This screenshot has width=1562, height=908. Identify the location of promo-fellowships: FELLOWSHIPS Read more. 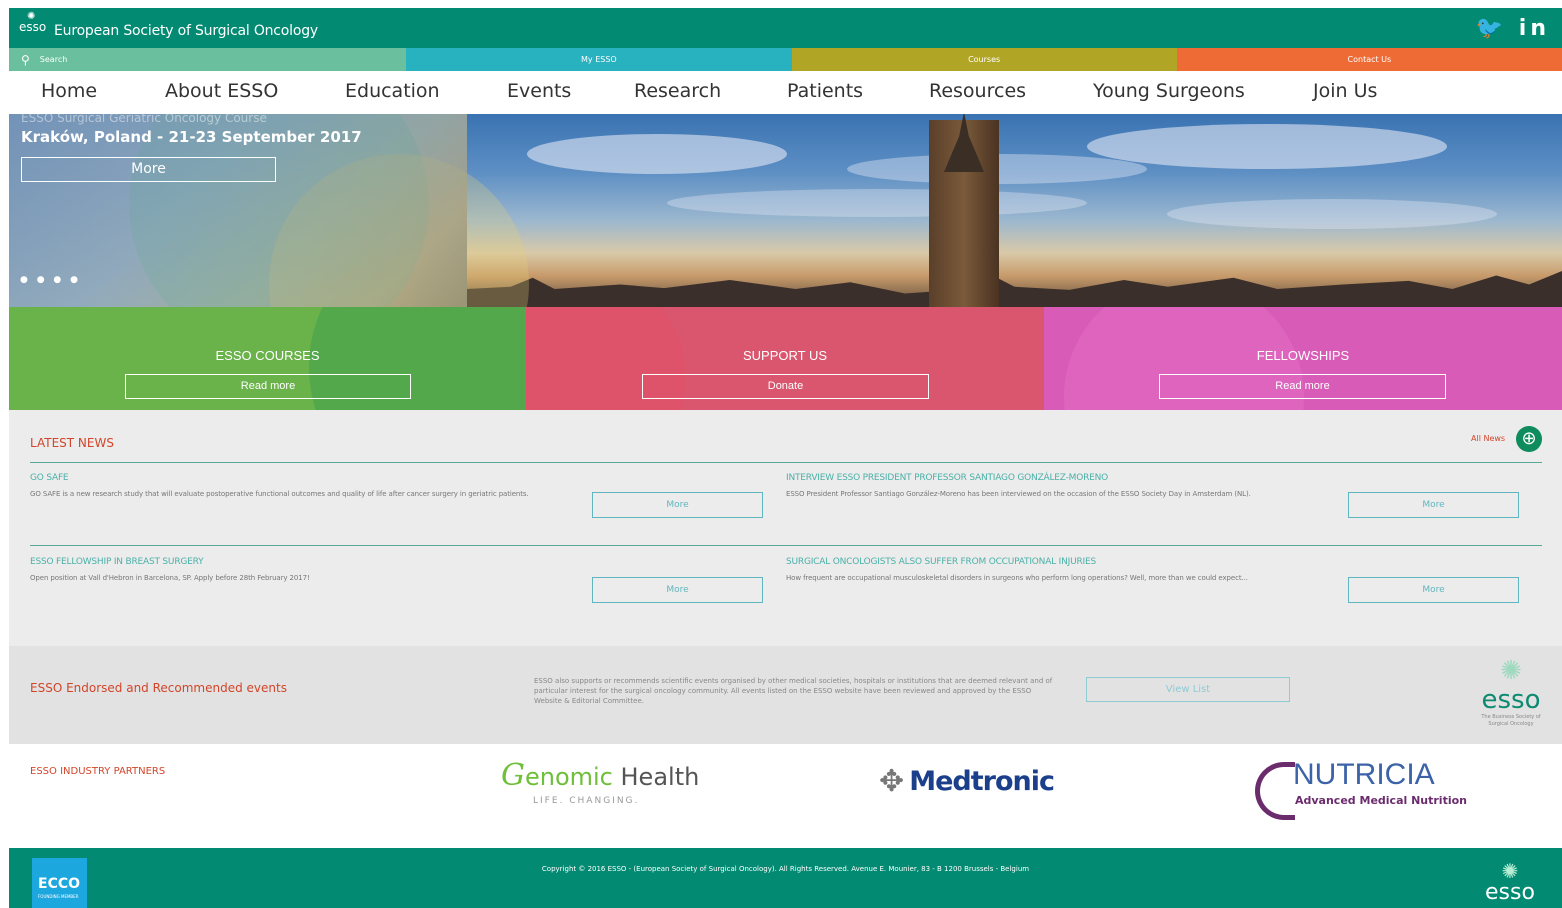
(1303, 358).